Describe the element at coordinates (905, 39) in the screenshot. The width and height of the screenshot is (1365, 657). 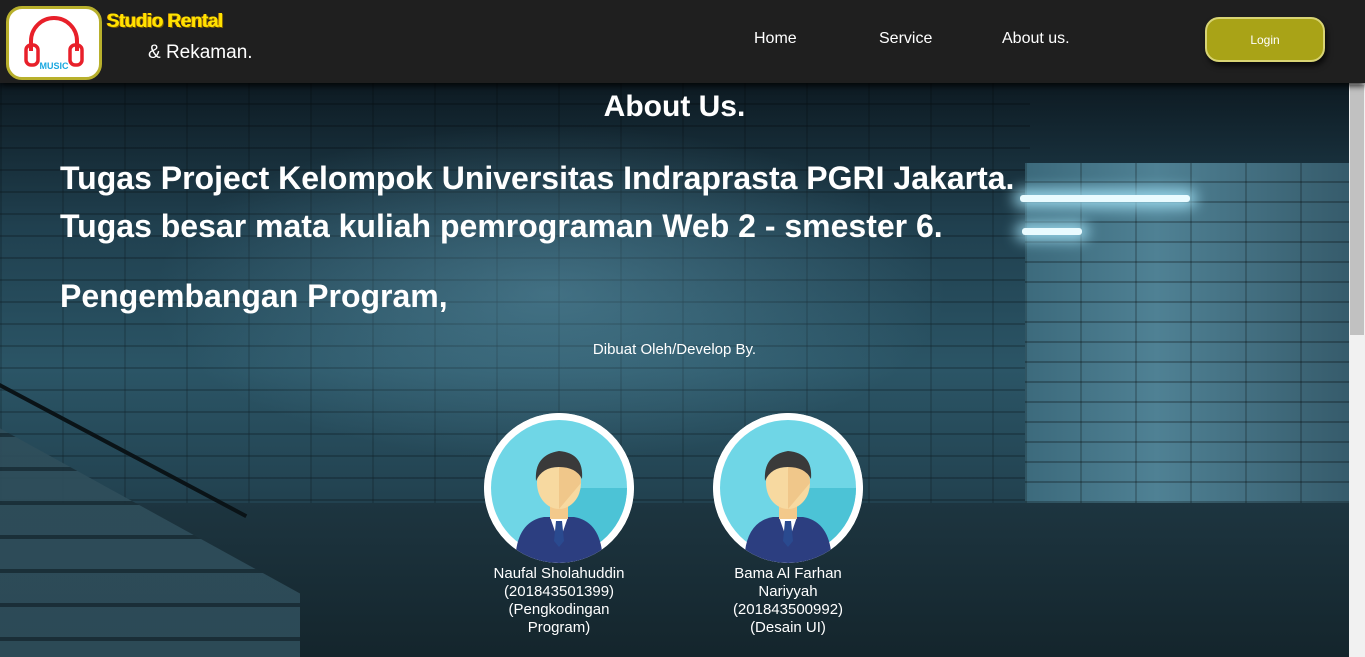
I see `nav-service: Service` at that location.